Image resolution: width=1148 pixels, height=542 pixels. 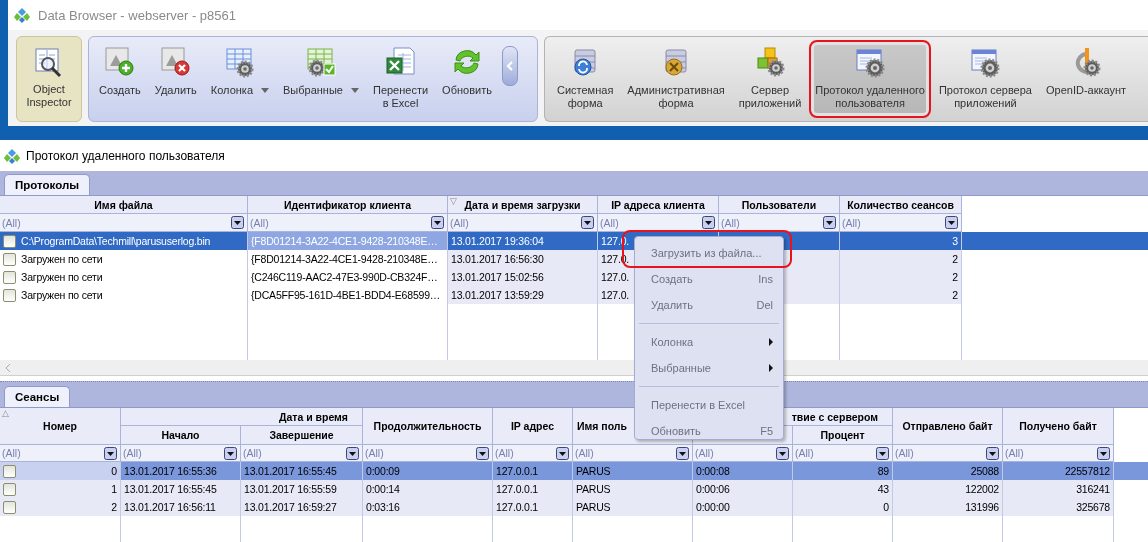 I want to click on column-header: Завершение, so click(x=302, y=435).